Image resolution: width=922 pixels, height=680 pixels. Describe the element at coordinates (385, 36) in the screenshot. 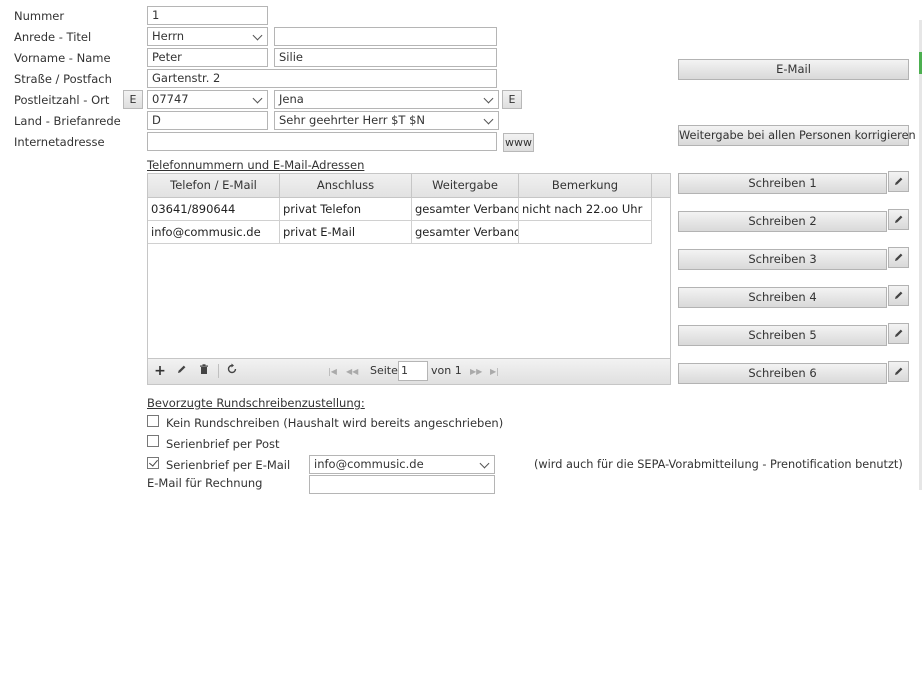

I see `titel-input` at that location.